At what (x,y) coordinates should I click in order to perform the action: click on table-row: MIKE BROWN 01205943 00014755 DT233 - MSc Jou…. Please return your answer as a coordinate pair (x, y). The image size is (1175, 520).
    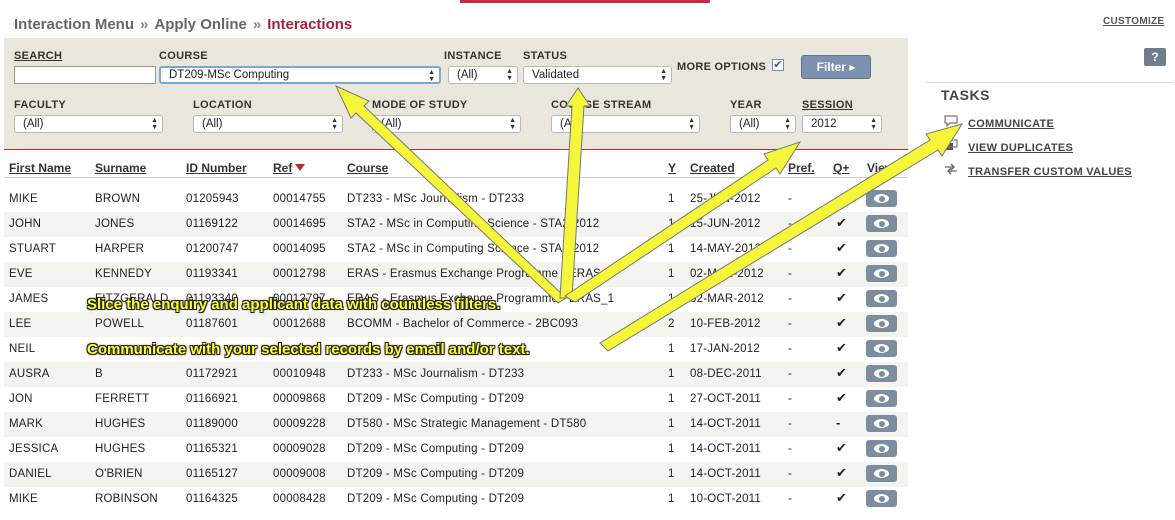
    Looking at the image, I should click on (456, 199).